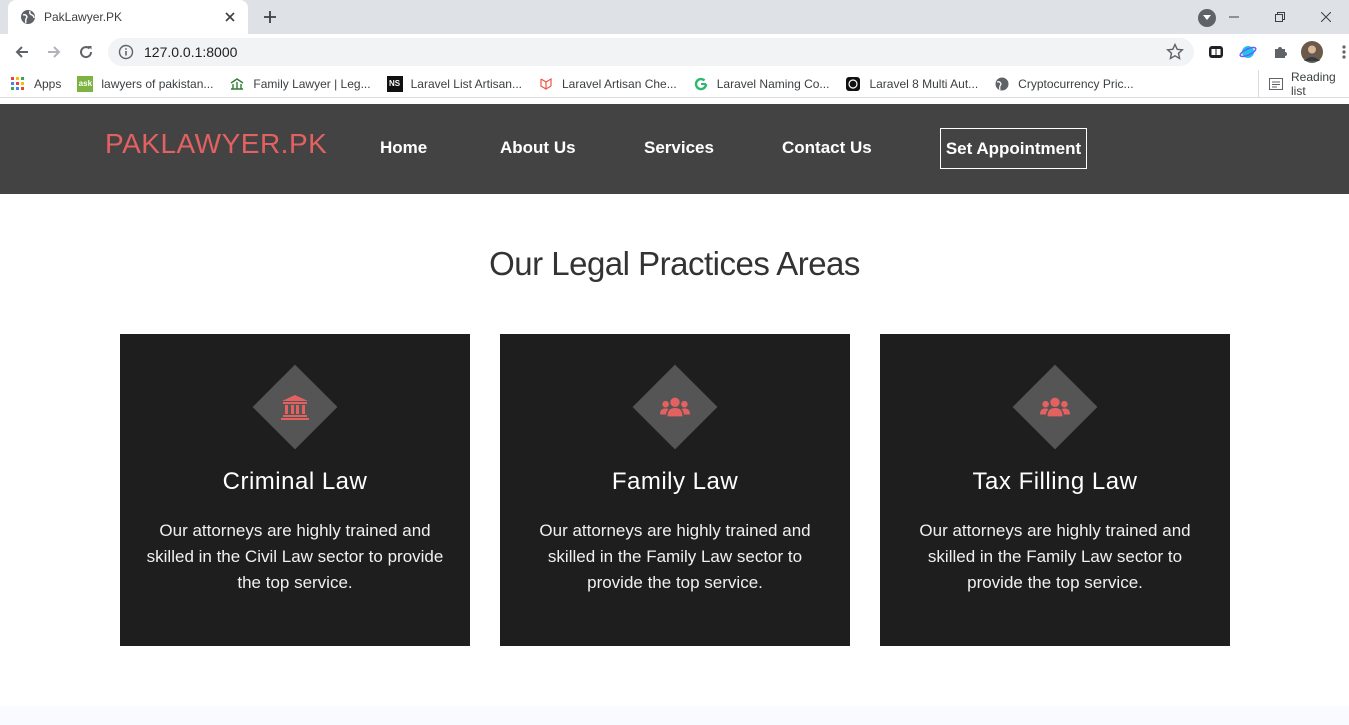 This screenshot has height=725, width=1349. What do you see at coordinates (86, 52) in the screenshot?
I see `reload-icon` at bounding box center [86, 52].